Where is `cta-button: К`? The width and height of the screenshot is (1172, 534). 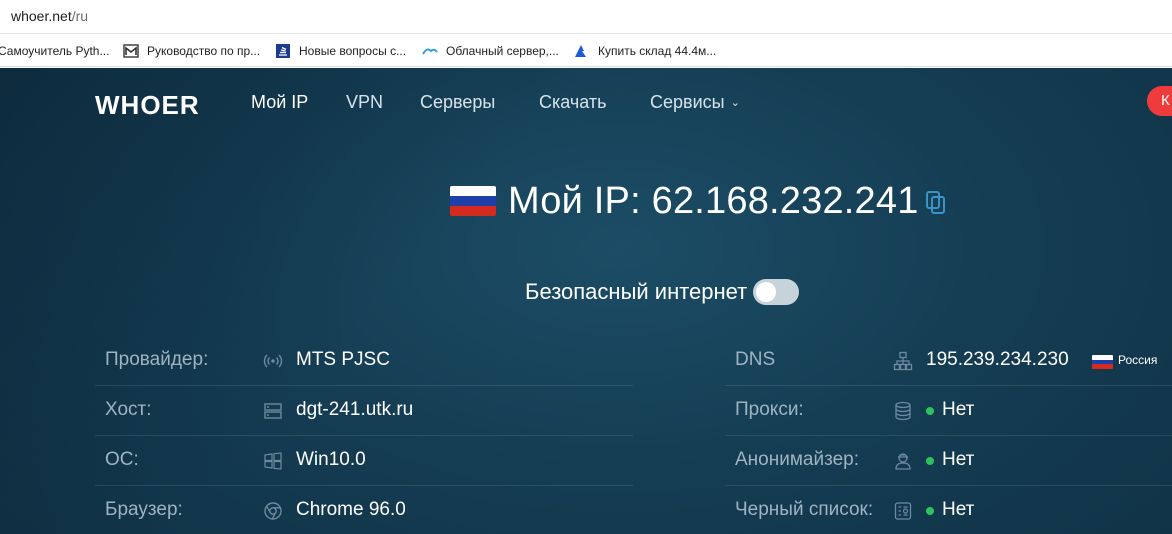 cta-button: К is located at coordinates (1159, 101).